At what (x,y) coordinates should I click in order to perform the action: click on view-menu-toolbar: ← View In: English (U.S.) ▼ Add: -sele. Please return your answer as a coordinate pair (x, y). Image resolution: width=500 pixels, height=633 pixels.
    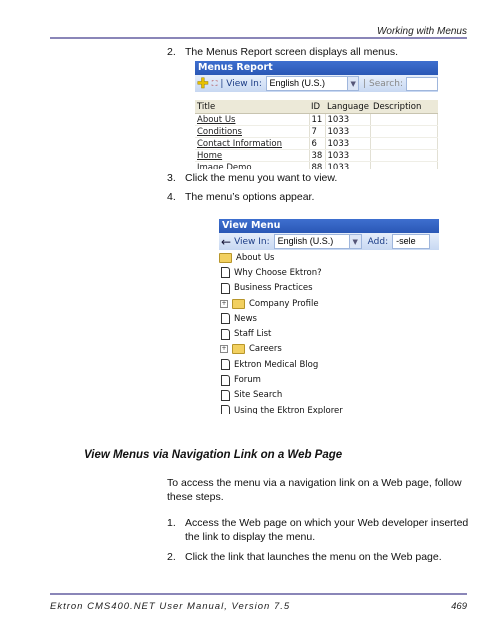
    Looking at the image, I should click on (329, 241).